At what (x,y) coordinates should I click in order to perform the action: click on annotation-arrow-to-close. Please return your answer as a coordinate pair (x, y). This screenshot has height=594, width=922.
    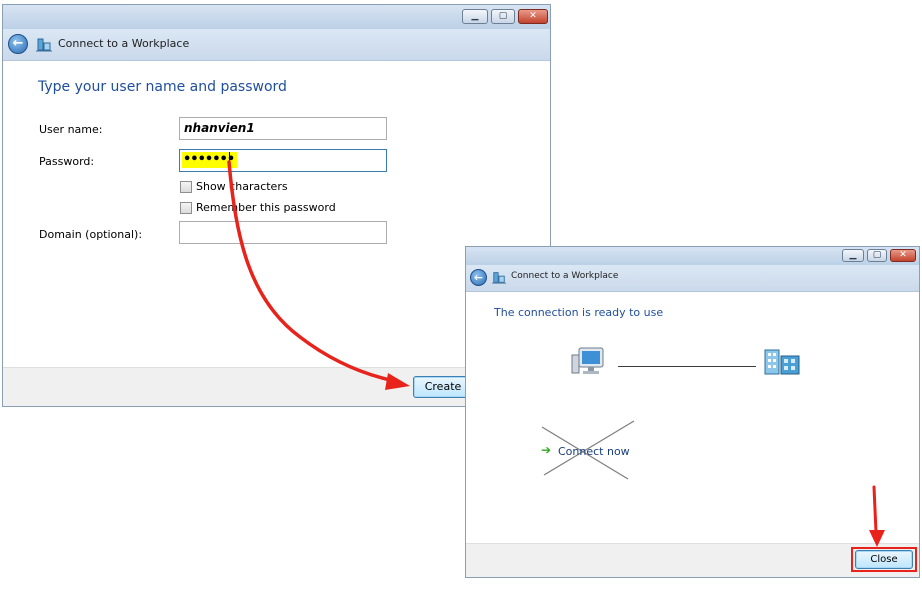
    Looking at the image, I should click on (875, 509).